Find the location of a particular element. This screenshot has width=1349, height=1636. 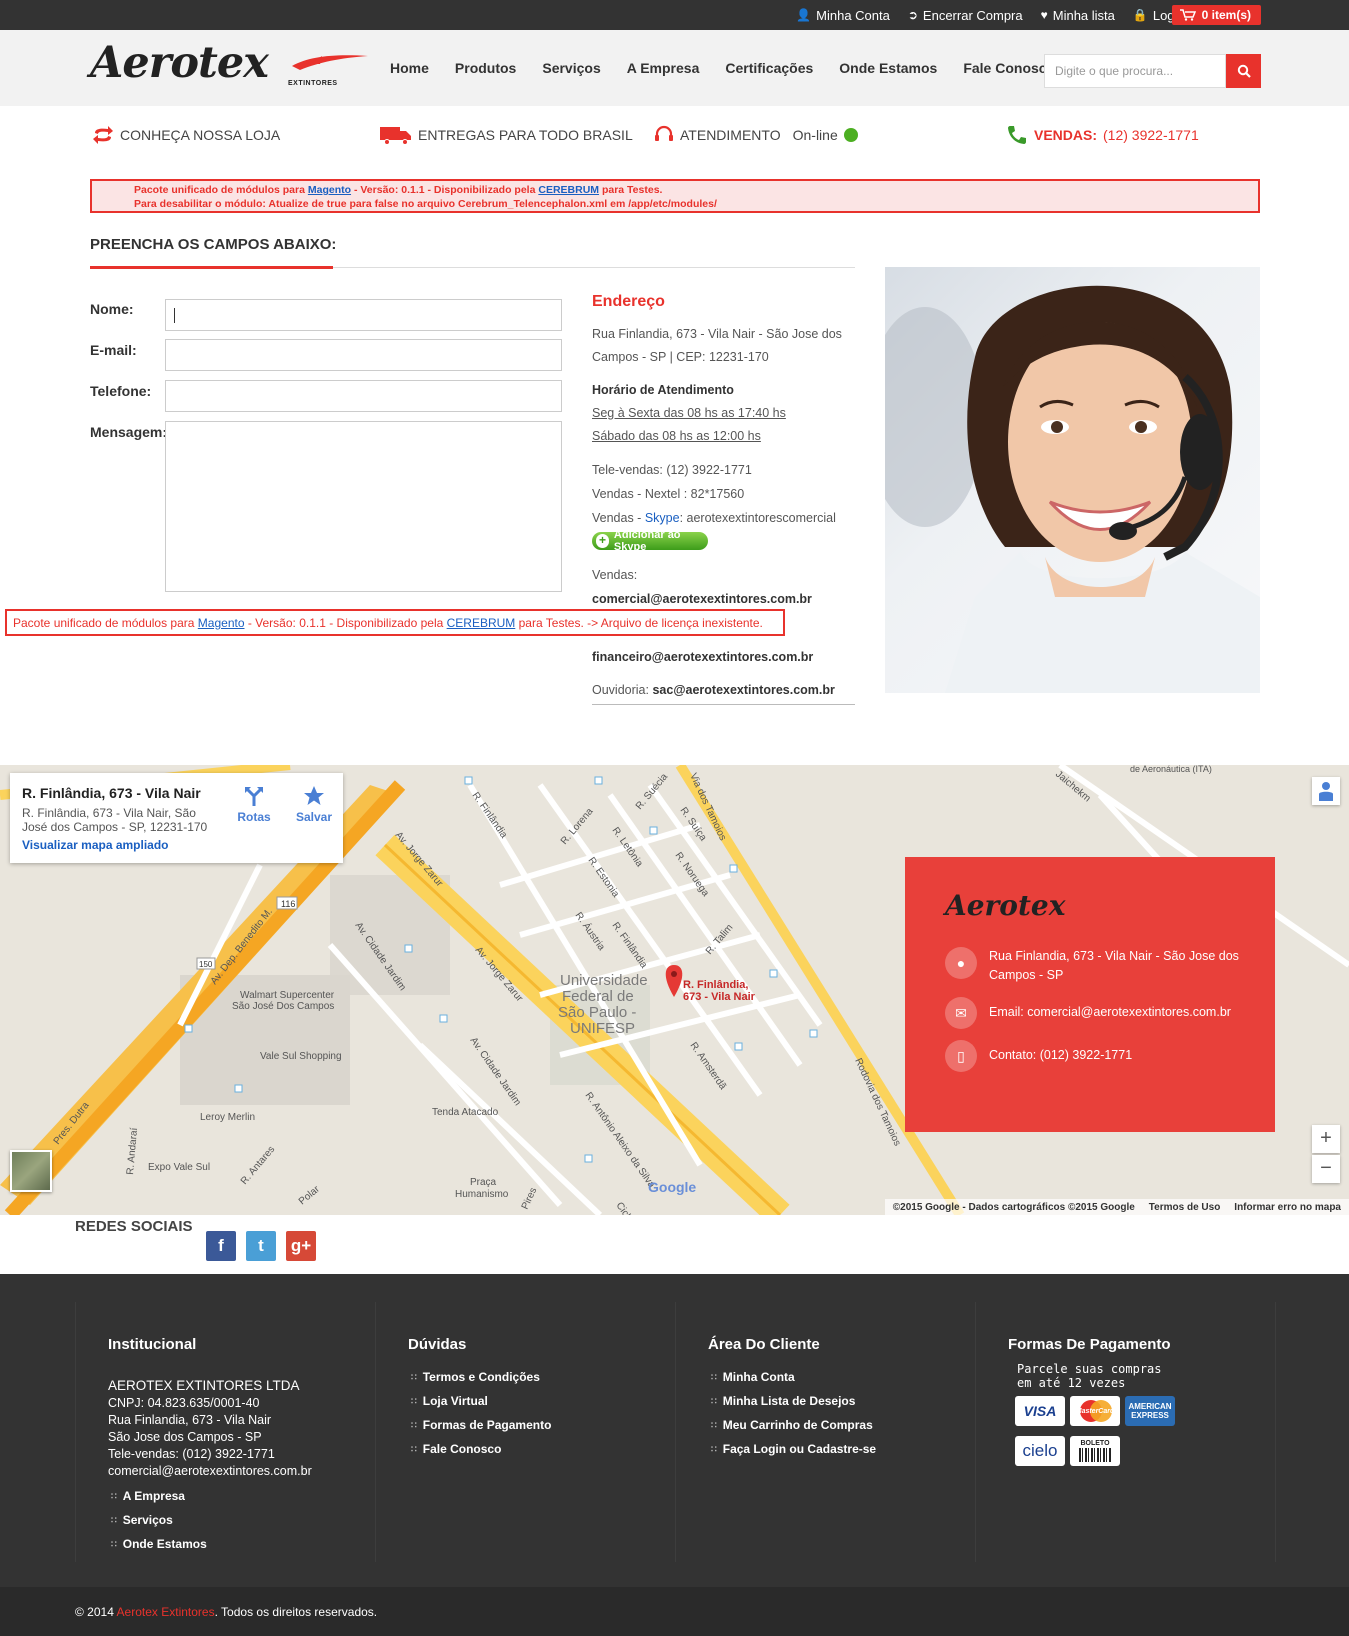

directions-icon is located at coordinates (254, 796).